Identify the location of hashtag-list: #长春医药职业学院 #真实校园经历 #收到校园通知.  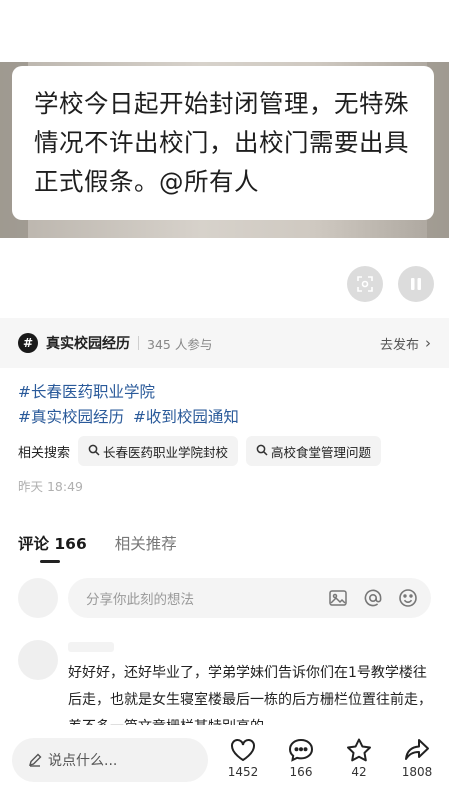
(228, 405).